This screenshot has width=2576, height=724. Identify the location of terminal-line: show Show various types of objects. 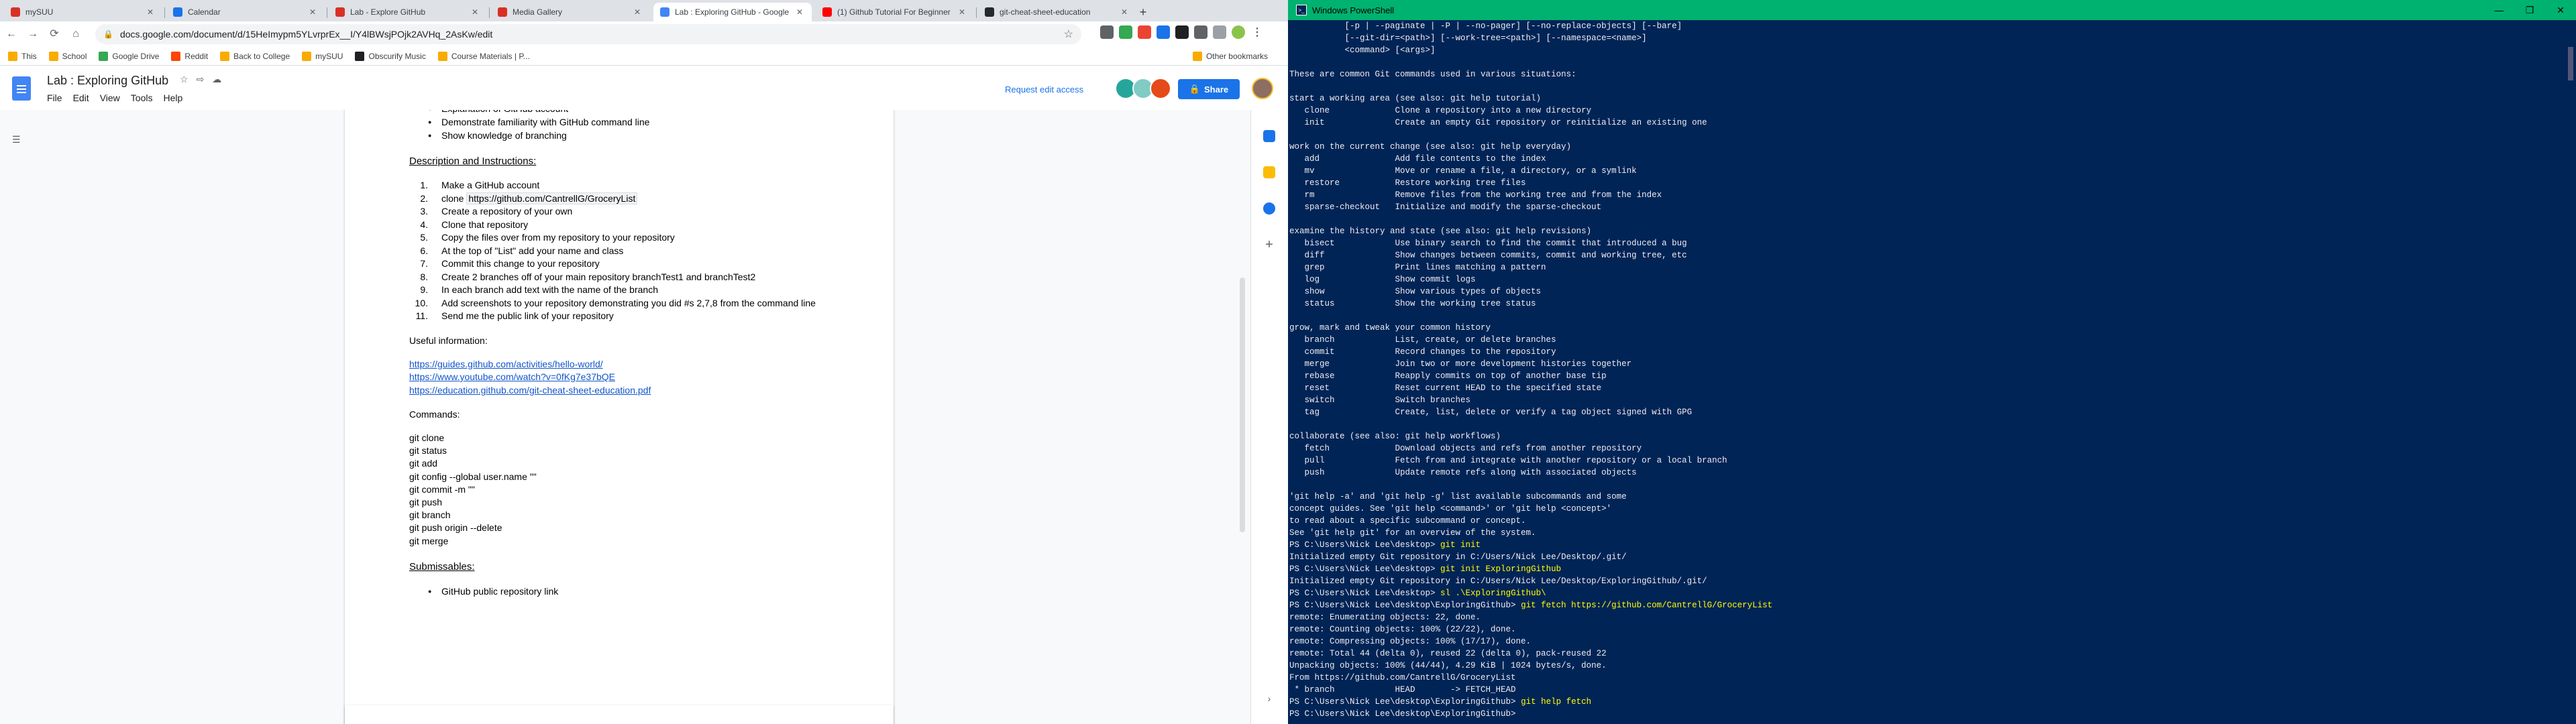
(1923, 292).